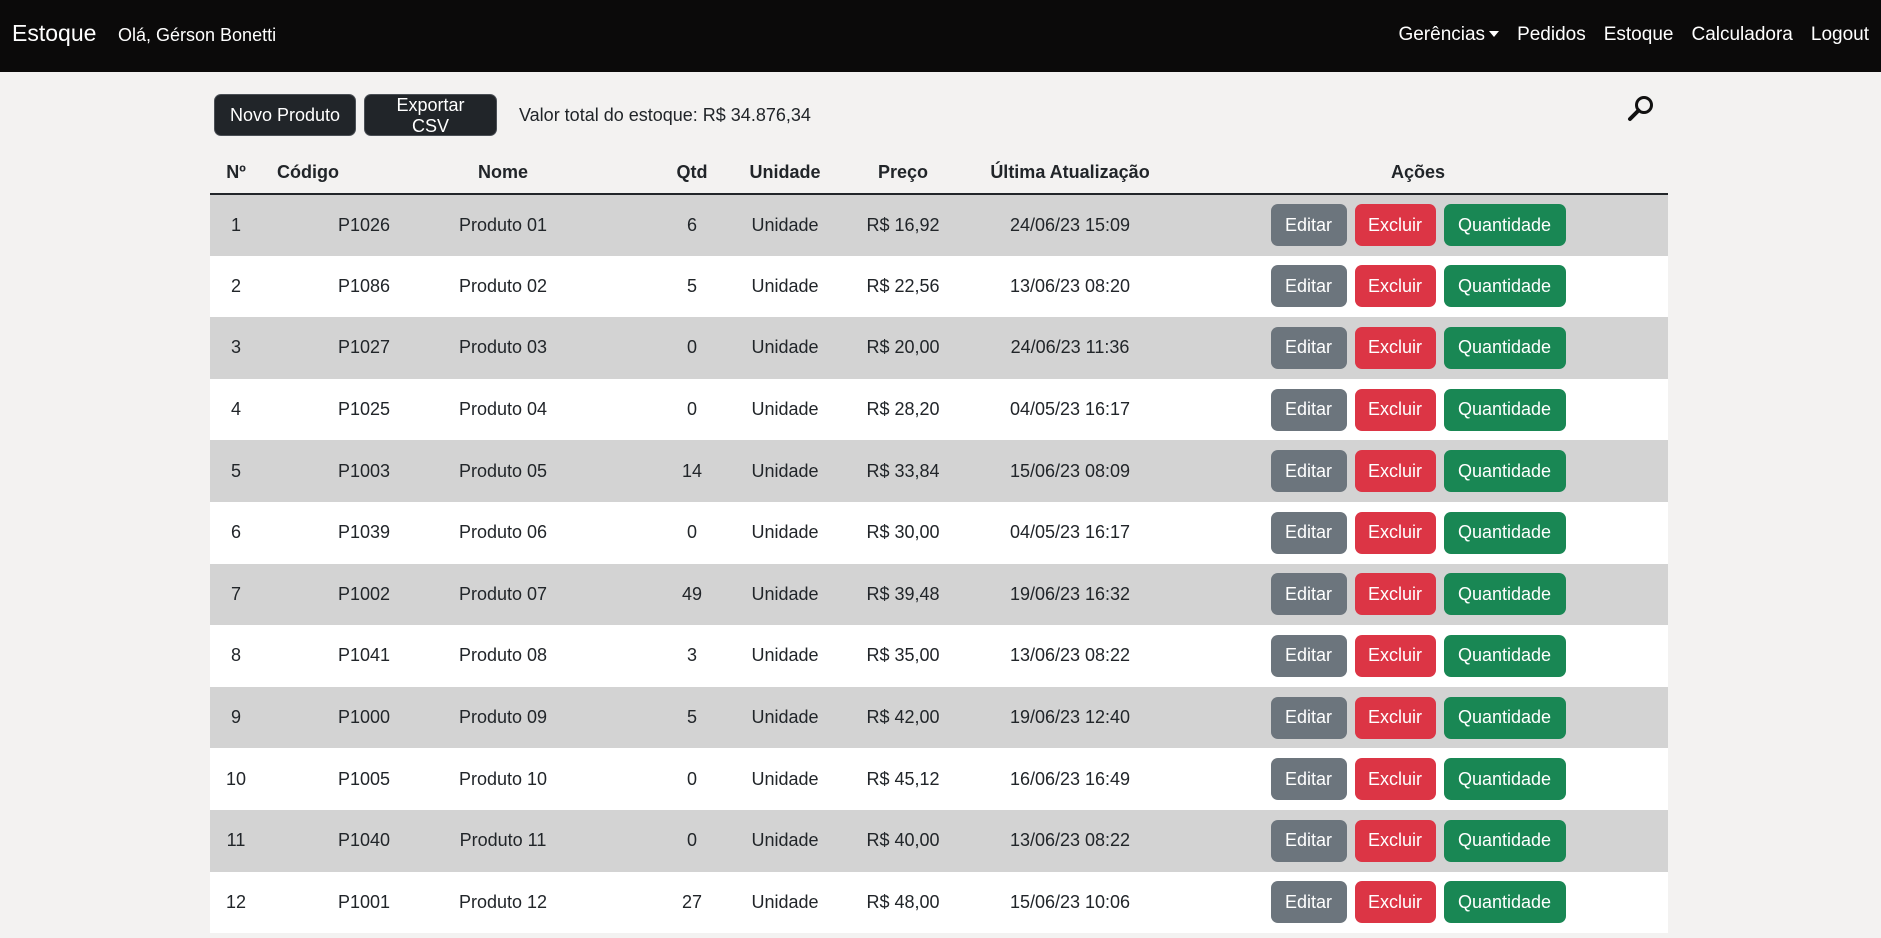 The height and width of the screenshot is (938, 1881). Describe the element at coordinates (1070, 532) in the screenshot. I see `last-update: 04/05/23 16:17` at that location.